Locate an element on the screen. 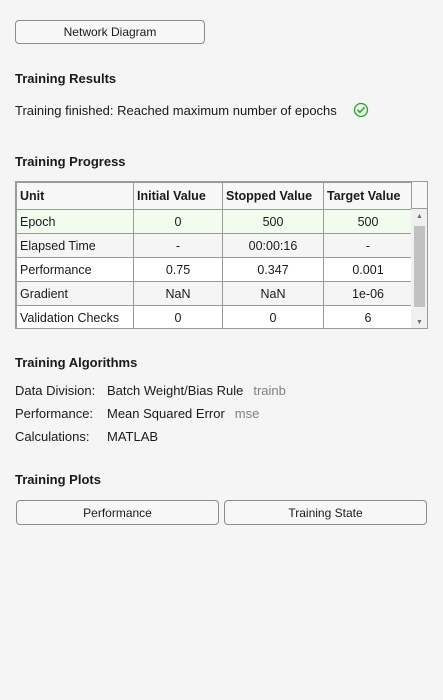 The height and width of the screenshot is (700, 443). training-progress-title: Training Progress is located at coordinates (70, 161).